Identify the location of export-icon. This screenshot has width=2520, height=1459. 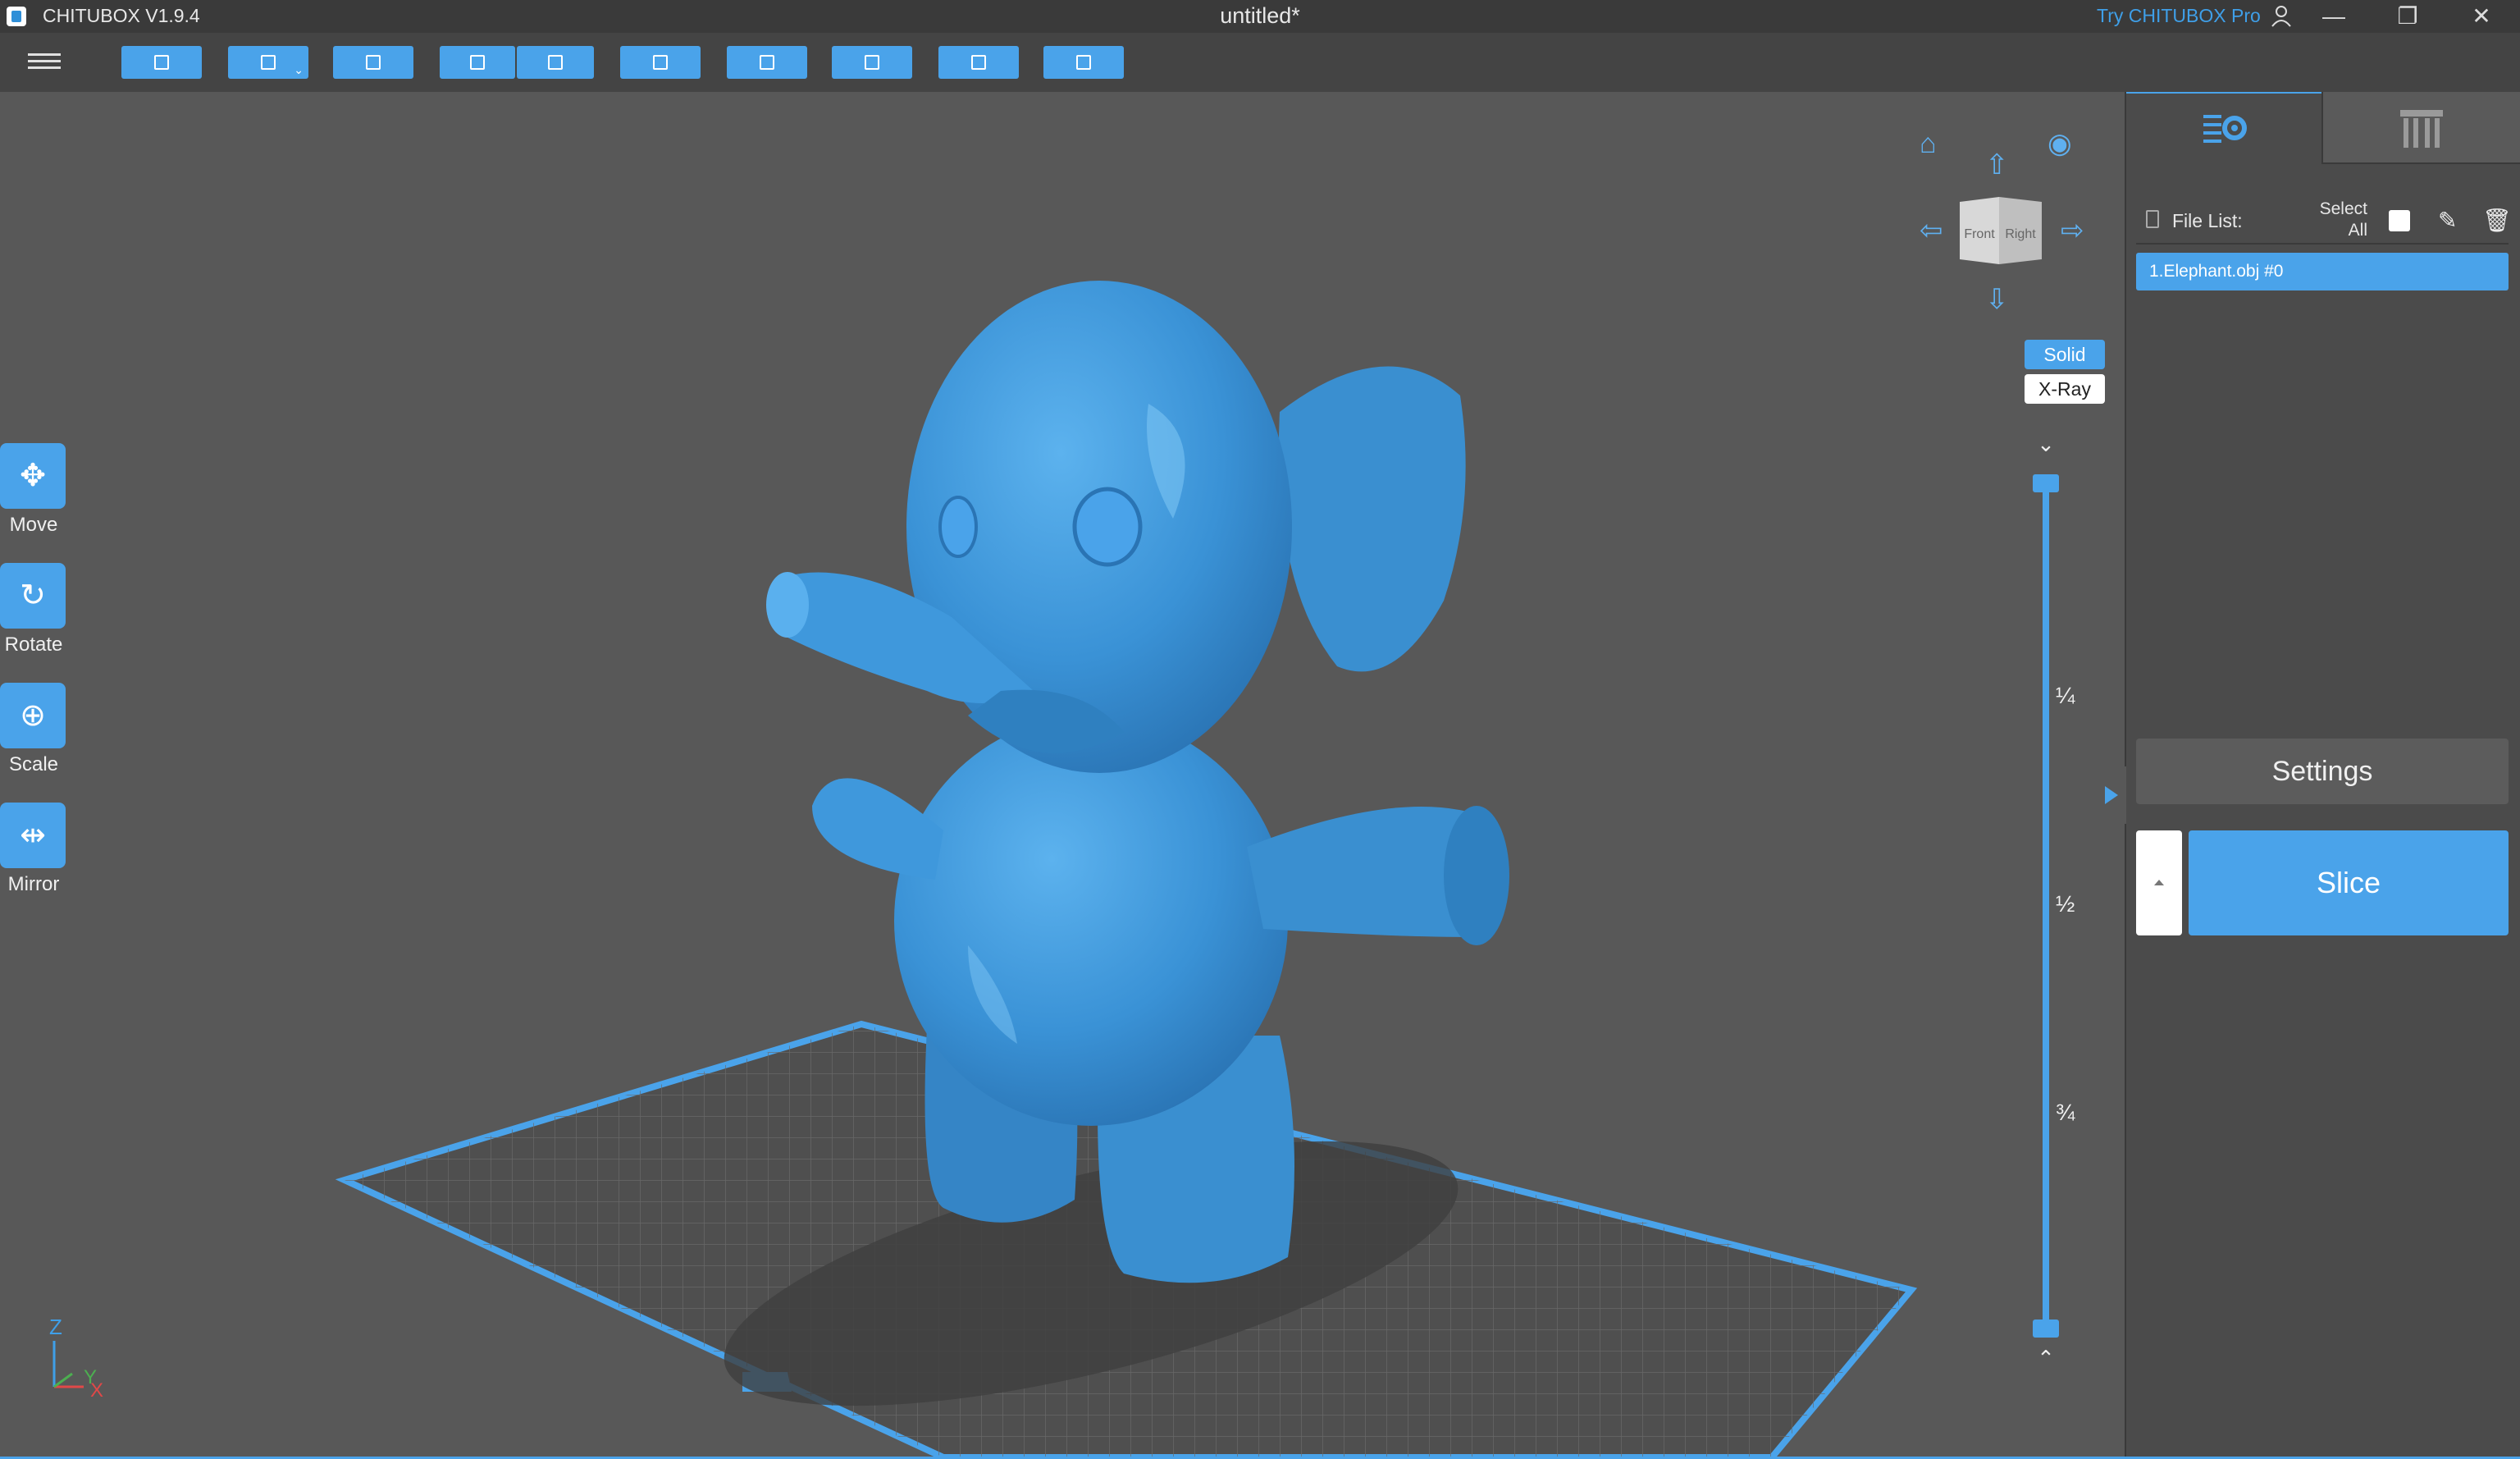
(1083, 63).